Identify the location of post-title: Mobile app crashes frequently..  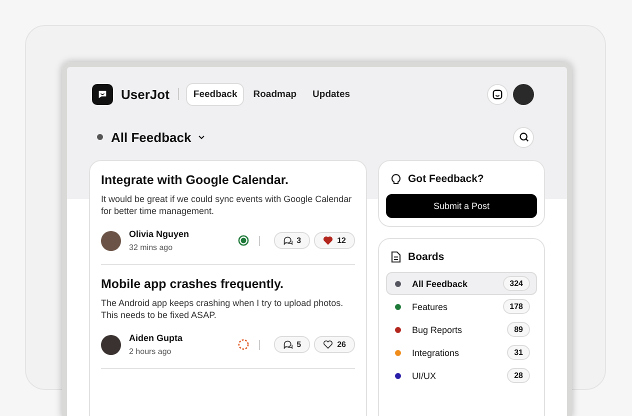
(228, 284).